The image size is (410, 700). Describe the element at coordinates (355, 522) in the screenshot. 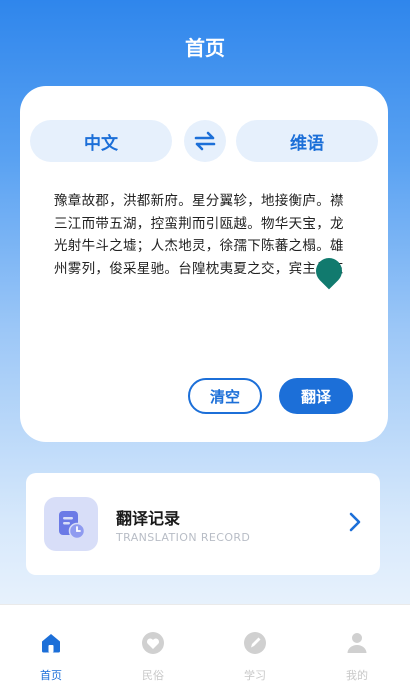

I see `chevron-right-icon` at that location.